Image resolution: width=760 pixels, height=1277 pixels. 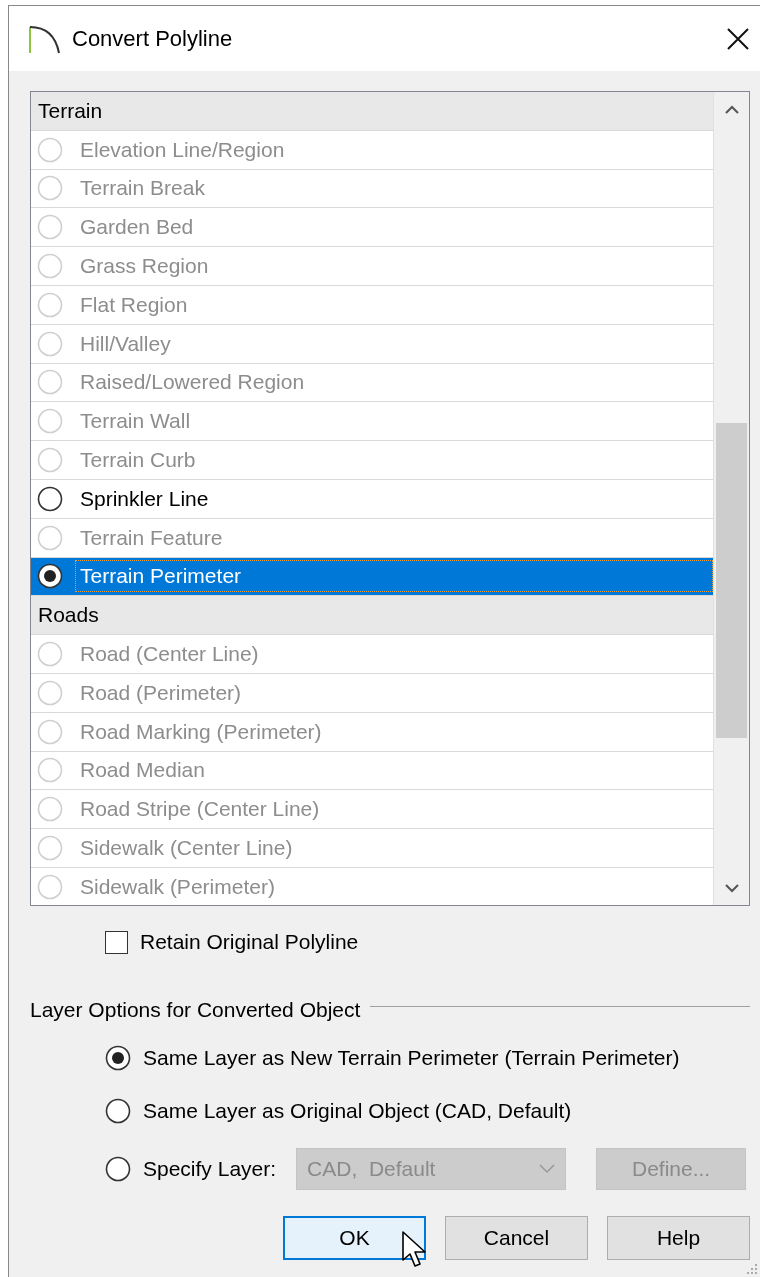 What do you see at coordinates (210, 1169) in the screenshot?
I see `radio-label: Specify Layer:` at bounding box center [210, 1169].